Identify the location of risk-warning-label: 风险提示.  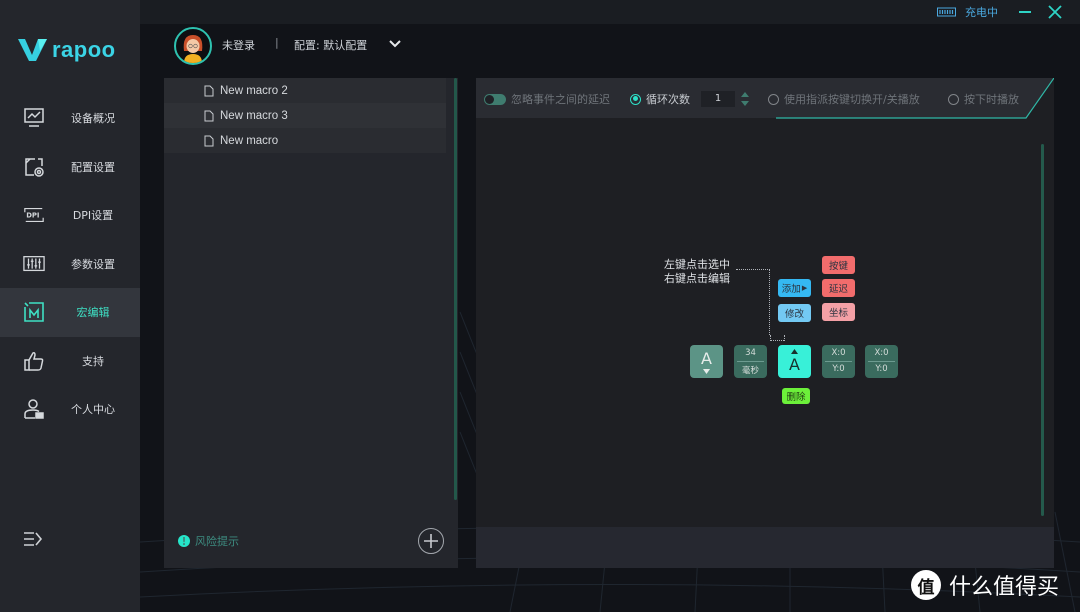
(217, 541).